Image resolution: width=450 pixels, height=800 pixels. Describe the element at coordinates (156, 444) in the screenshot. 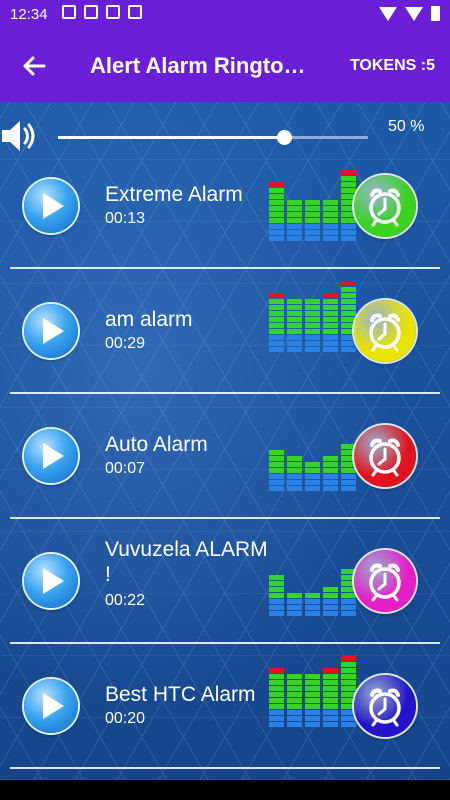

I see `ringtone-title: Auto Alarm` at that location.